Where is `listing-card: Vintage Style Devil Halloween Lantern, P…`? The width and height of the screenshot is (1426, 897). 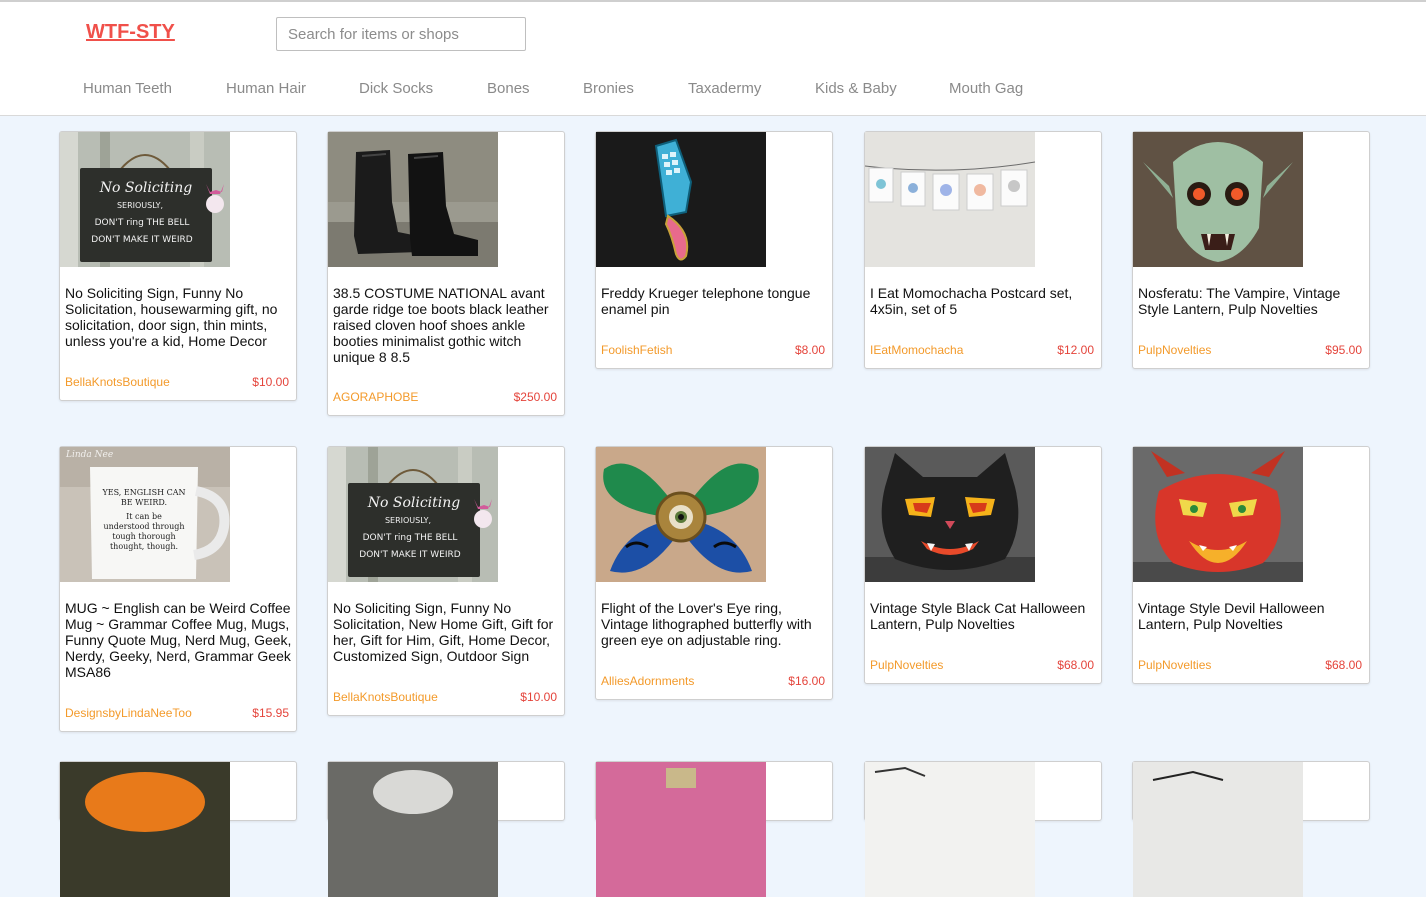
listing-card: Vintage Style Devil Halloween Lantern, P… is located at coordinates (1251, 565).